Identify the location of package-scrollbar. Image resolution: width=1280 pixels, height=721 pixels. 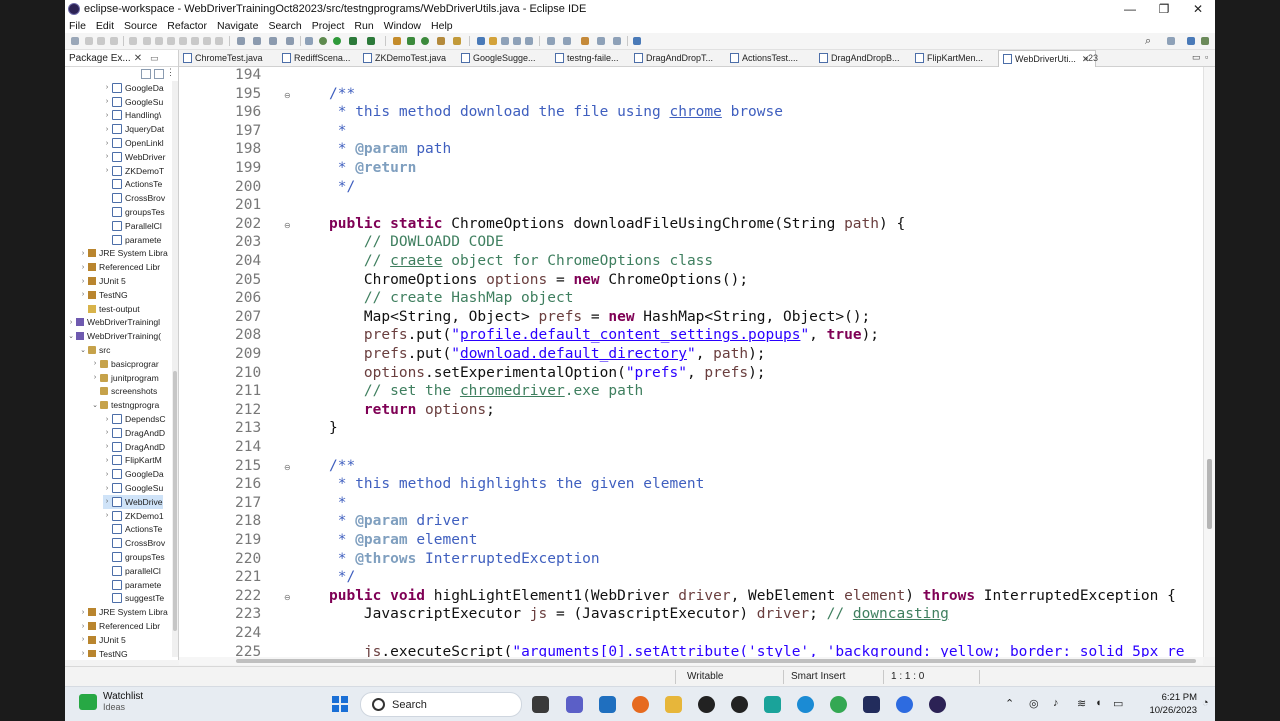
(175, 369).